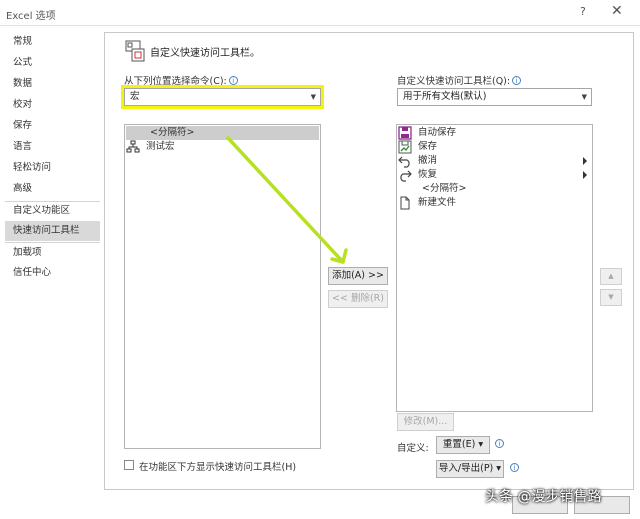  Describe the element at coordinates (494, 161) in the screenshot. I see `list-item: 撤消` at that location.